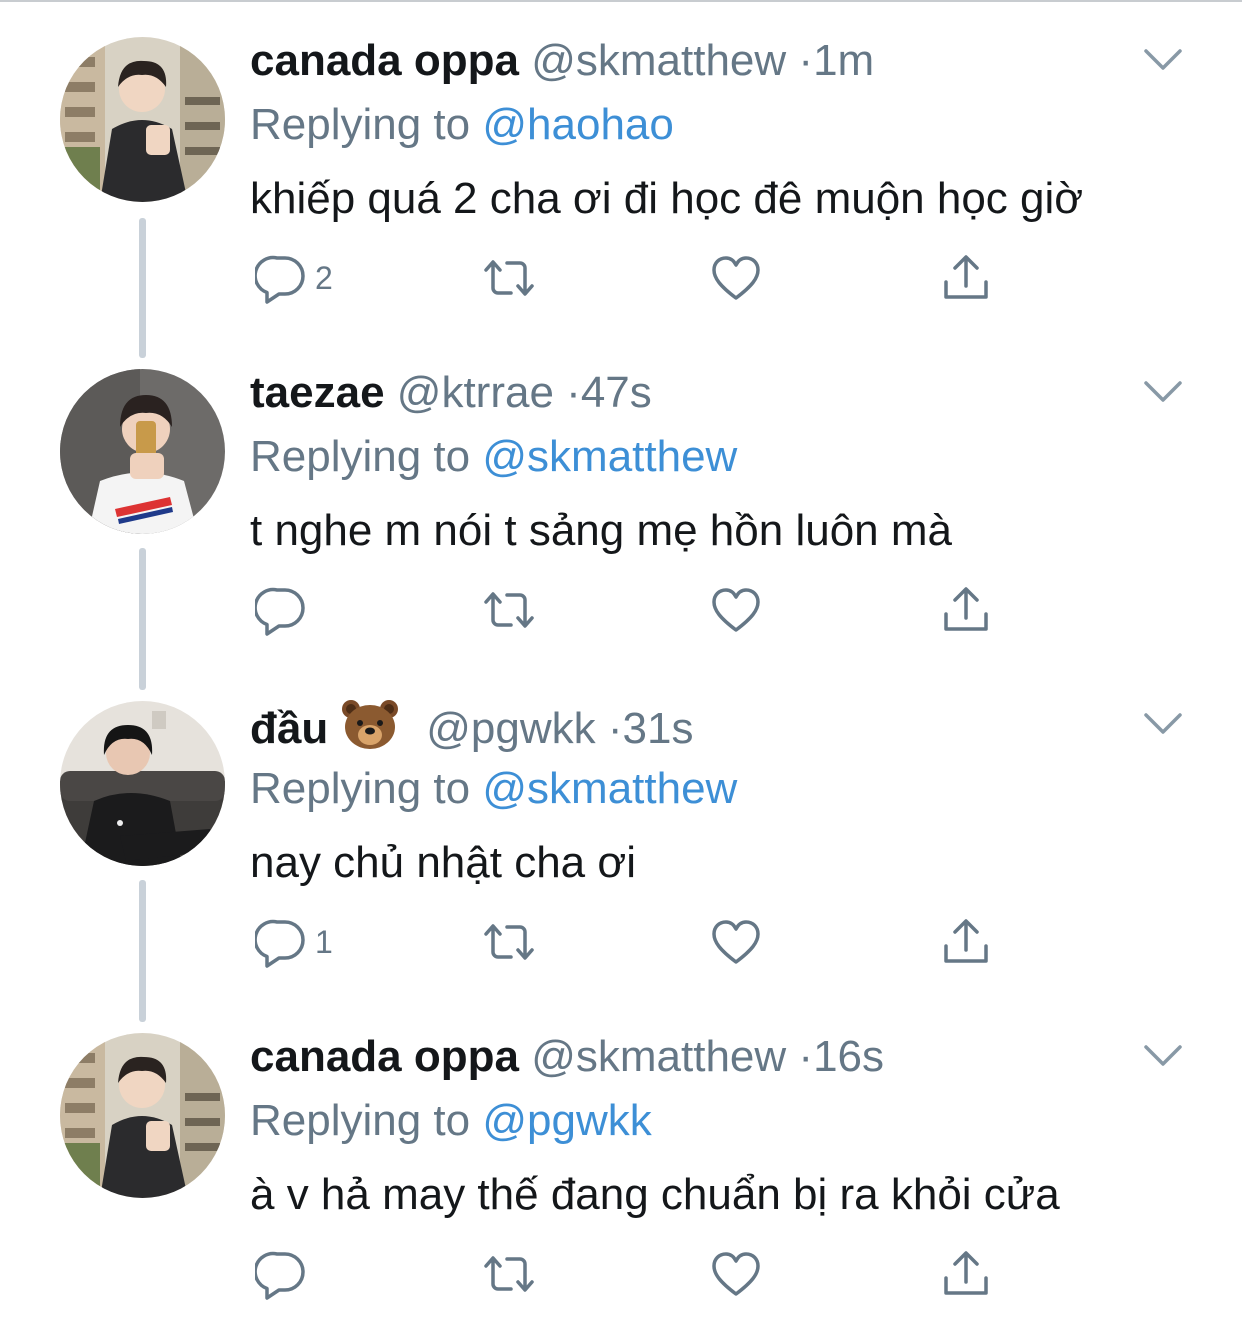 This screenshot has width=1242, height=1330. I want to click on action-bar: 1, so click(635, 942).